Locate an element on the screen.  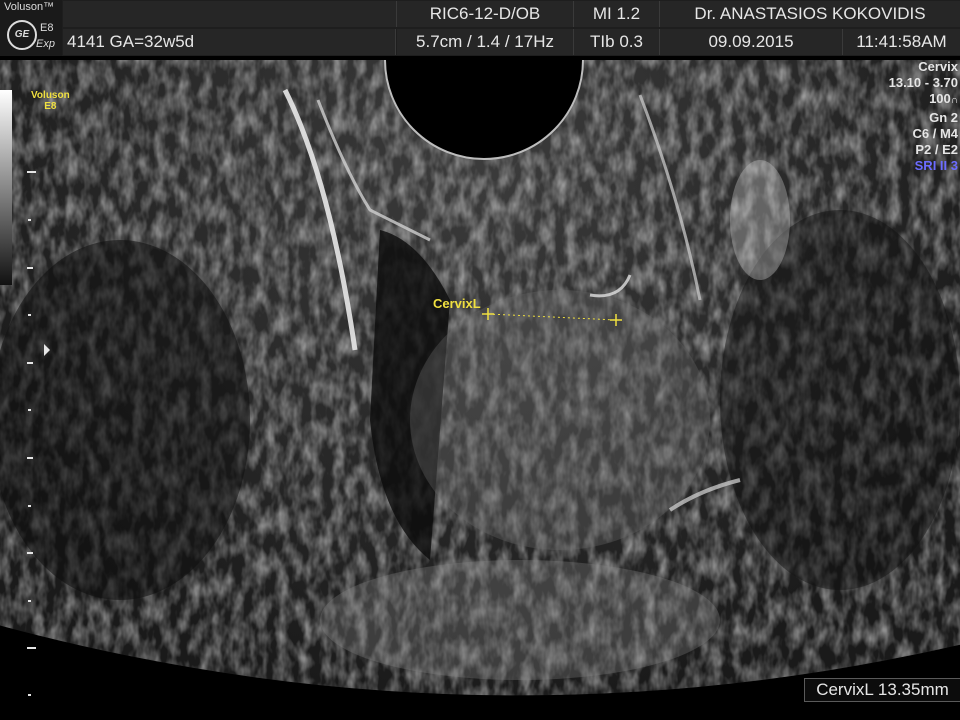
sri-label: SRI II 3 is located at coordinates (936, 166).